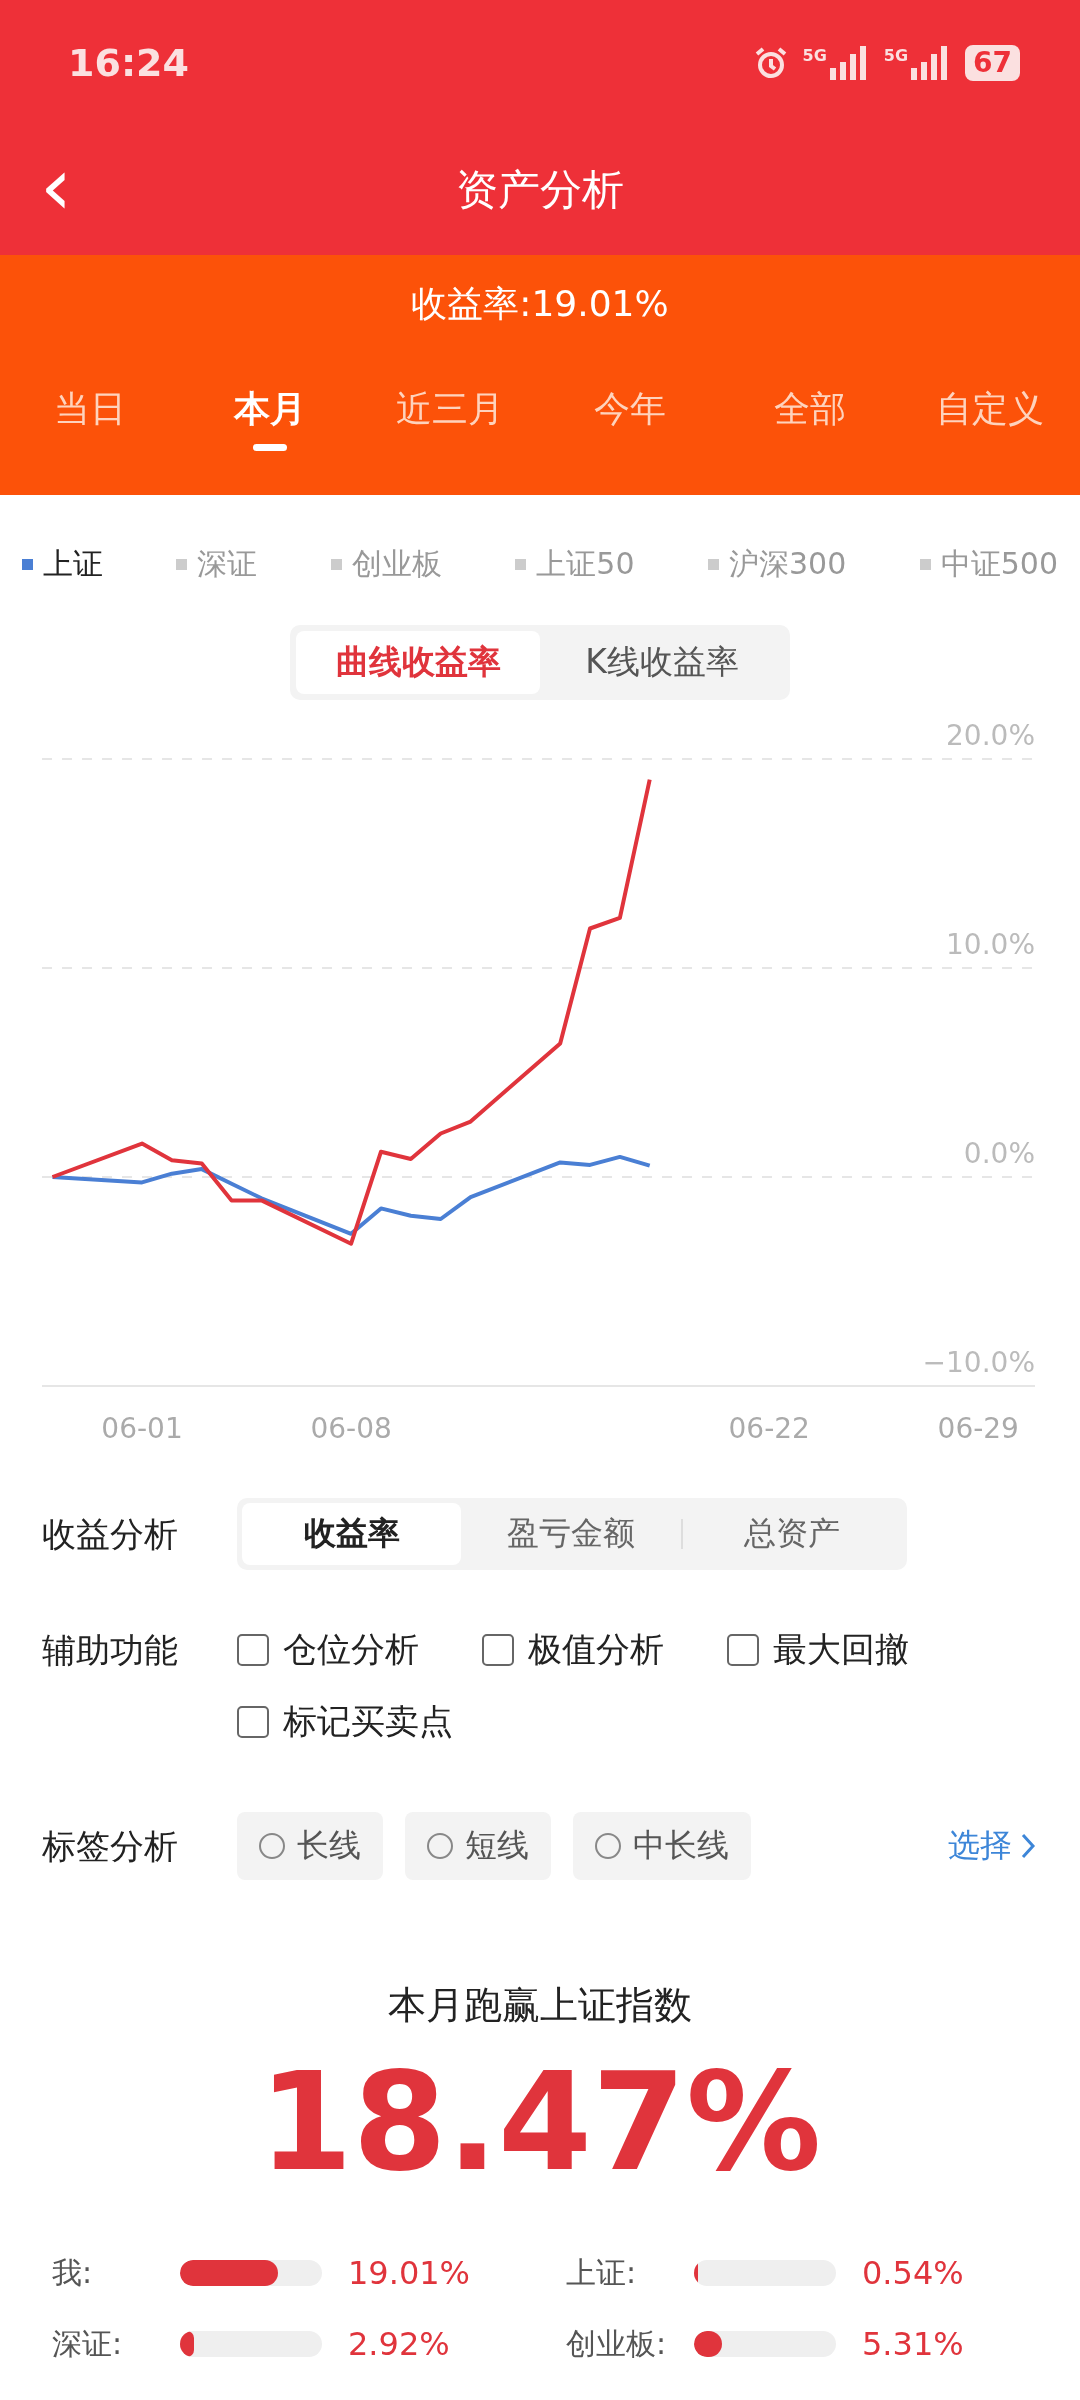 This screenshot has width=1080, height=2400. What do you see at coordinates (450, 418) in the screenshot?
I see `period-tab: 近三月` at bounding box center [450, 418].